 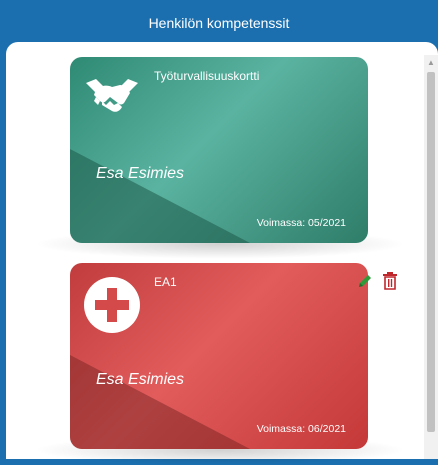 I want to click on trash-icon, so click(x=390, y=281).